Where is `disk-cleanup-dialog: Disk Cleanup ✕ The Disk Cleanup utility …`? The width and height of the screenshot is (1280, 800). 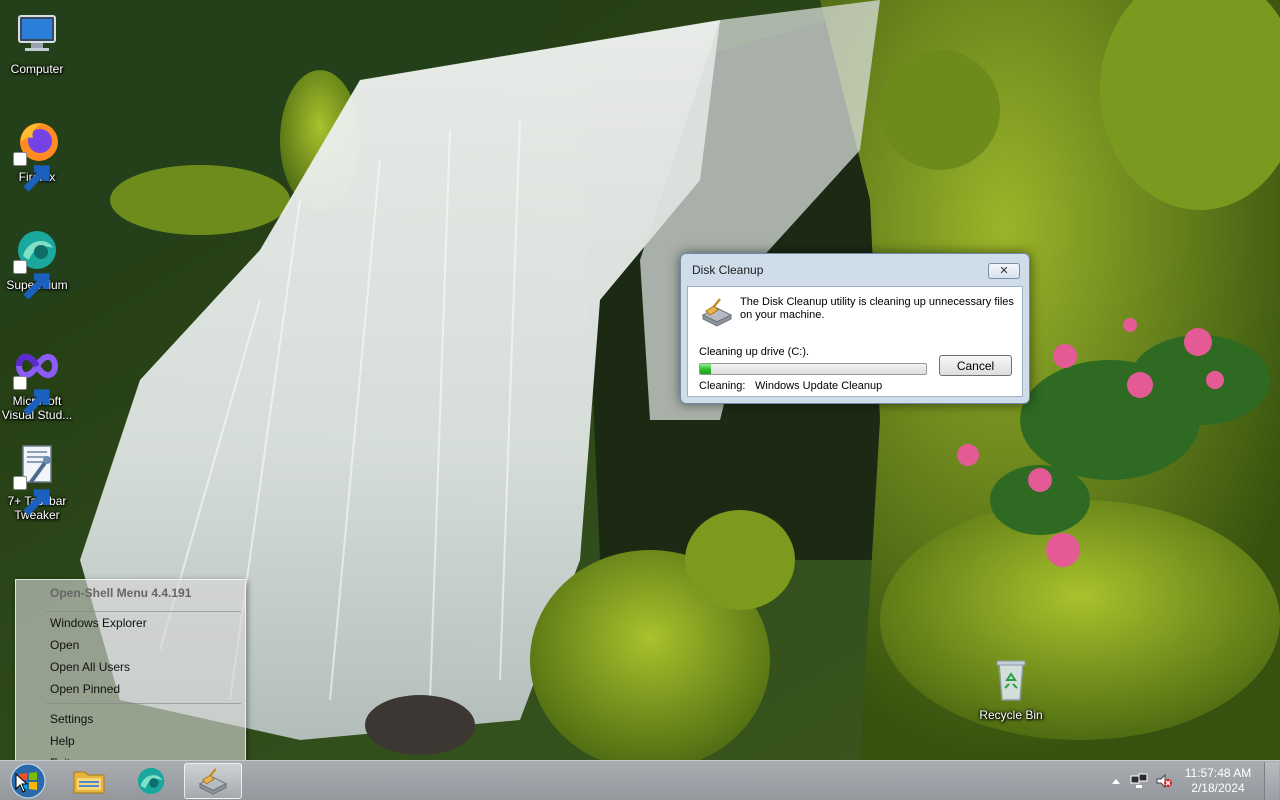 disk-cleanup-dialog: Disk Cleanup ✕ The Disk Cleanup utility … is located at coordinates (855, 328).